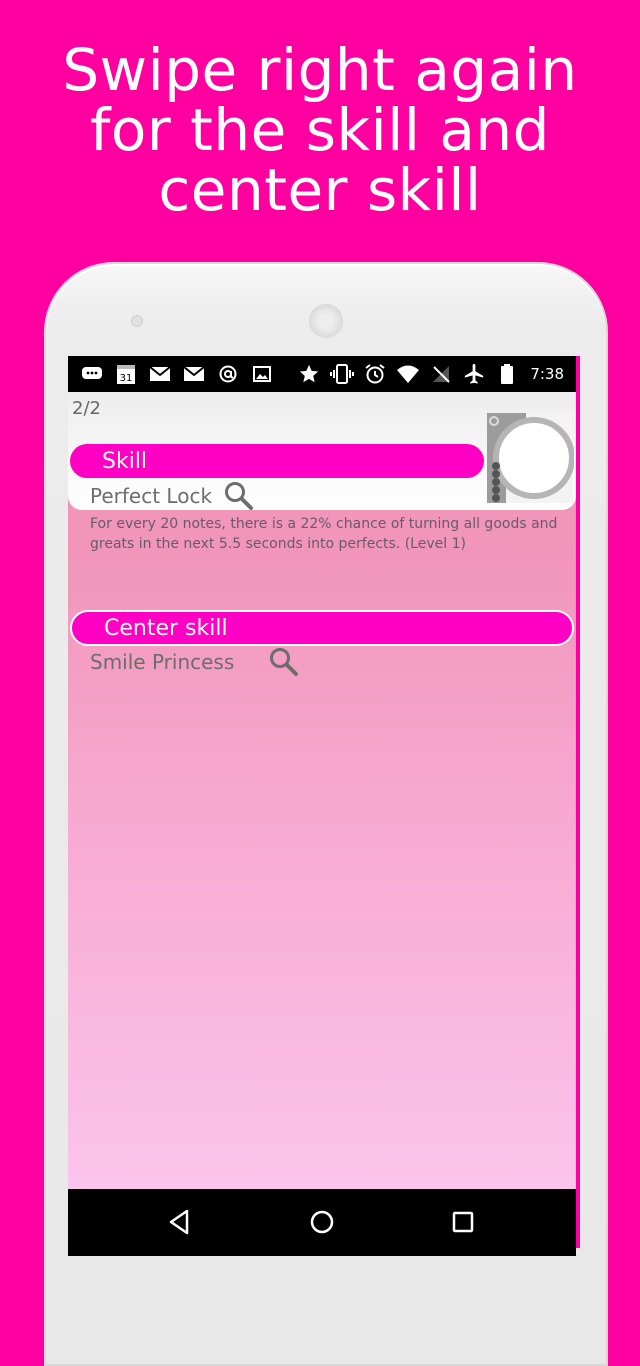  What do you see at coordinates (137, 321) in the screenshot?
I see `phone-sensor` at bounding box center [137, 321].